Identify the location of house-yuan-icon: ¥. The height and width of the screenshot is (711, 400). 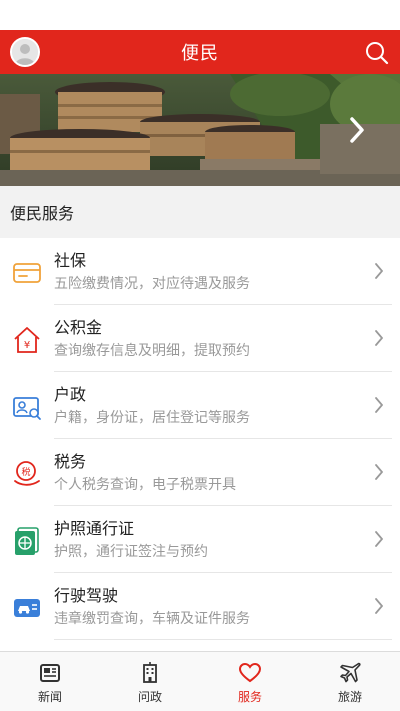
(27, 340).